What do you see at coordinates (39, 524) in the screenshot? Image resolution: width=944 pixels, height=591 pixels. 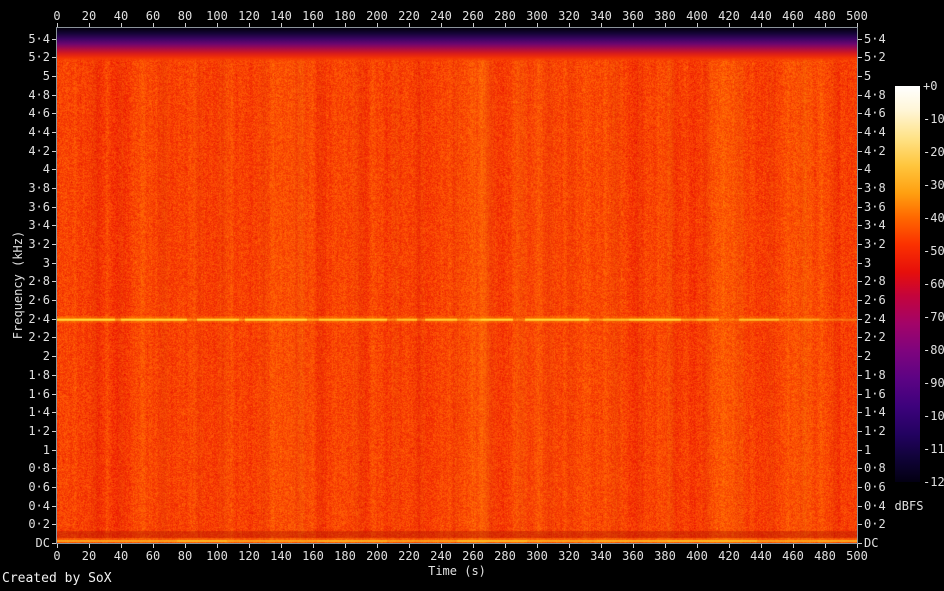 I see `y-tick-label-left: 0·2` at bounding box center [39, 524].